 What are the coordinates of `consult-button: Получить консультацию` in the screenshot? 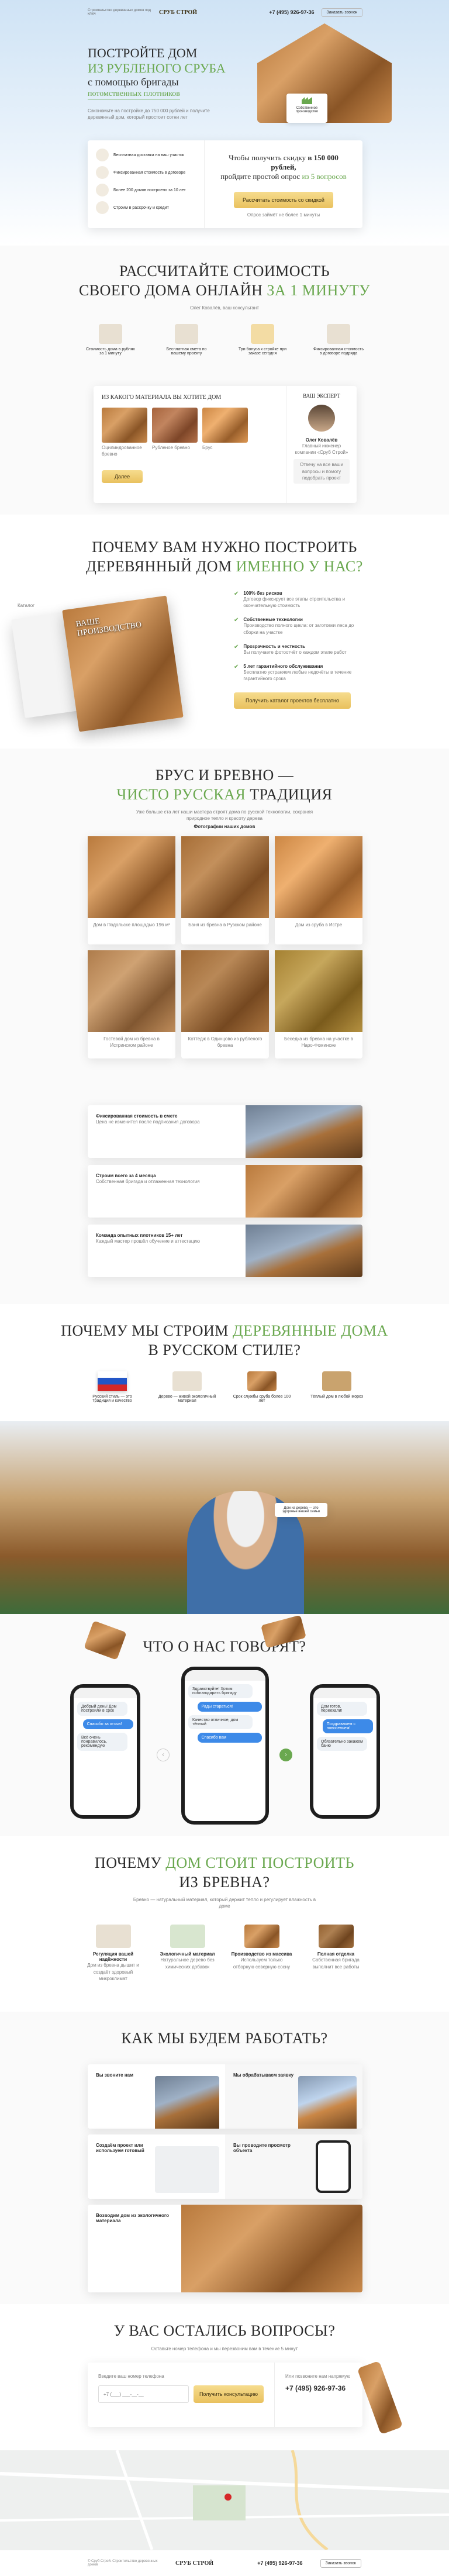 It's located at (229, 2394).